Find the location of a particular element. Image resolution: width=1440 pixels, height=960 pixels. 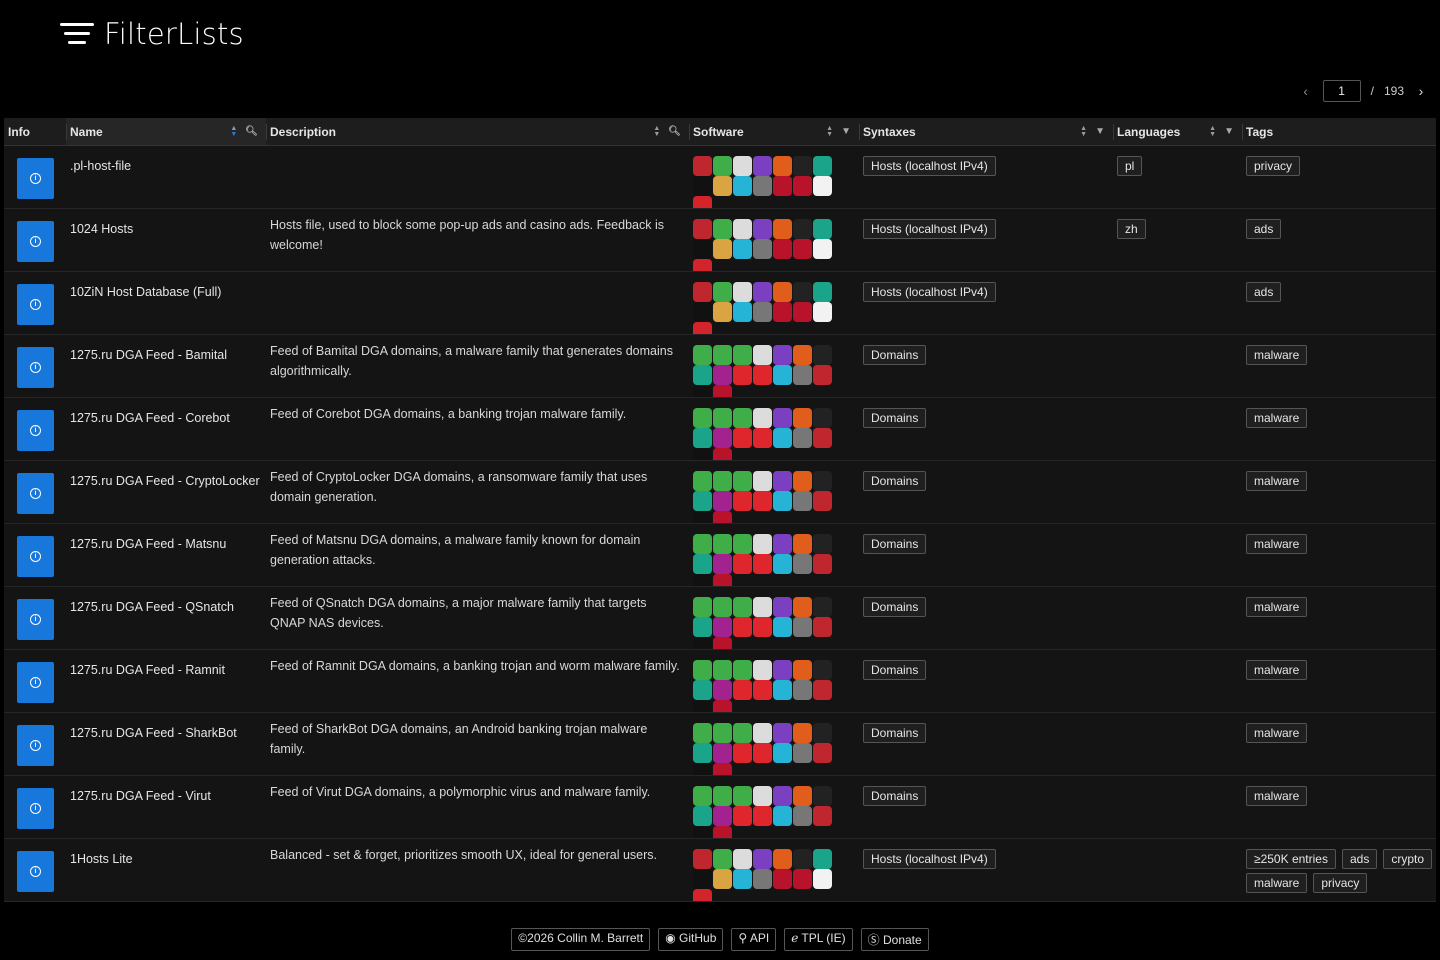

donate-button: Ⓢ Donate is located at coordinates (894, 939).